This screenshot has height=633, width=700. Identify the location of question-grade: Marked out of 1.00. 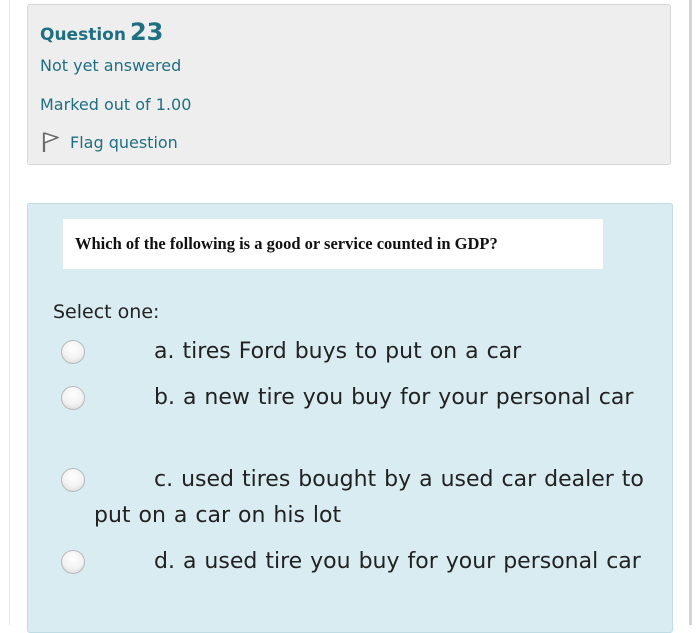
(116, 104).